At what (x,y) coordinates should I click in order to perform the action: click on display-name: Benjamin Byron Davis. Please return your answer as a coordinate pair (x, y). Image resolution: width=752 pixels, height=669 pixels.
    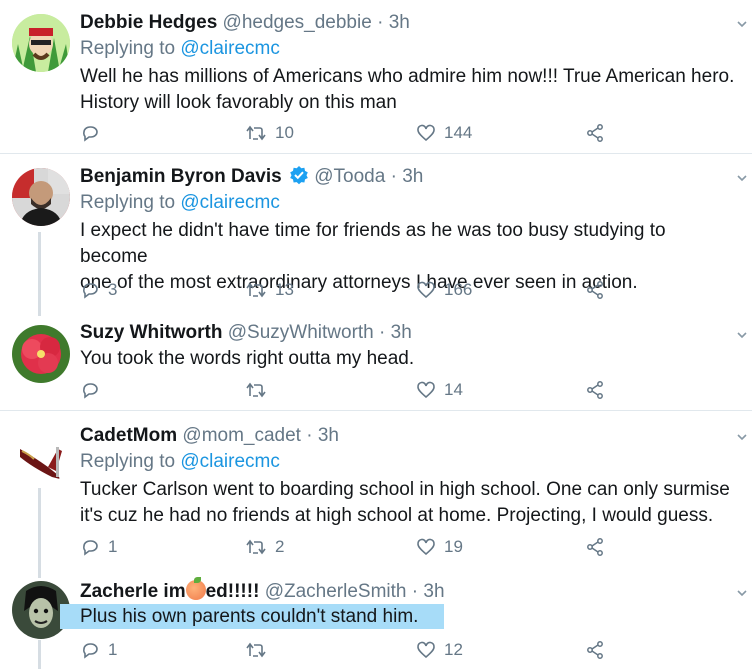
    Looking at the image, I should click on (181, 176).